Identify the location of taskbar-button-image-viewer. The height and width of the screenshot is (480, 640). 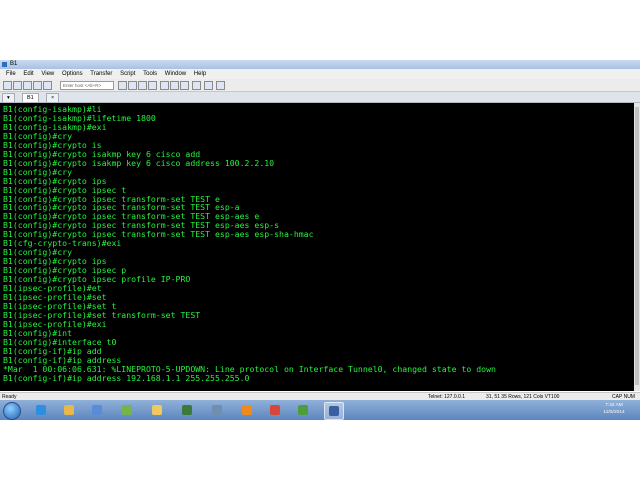
(127, 410).